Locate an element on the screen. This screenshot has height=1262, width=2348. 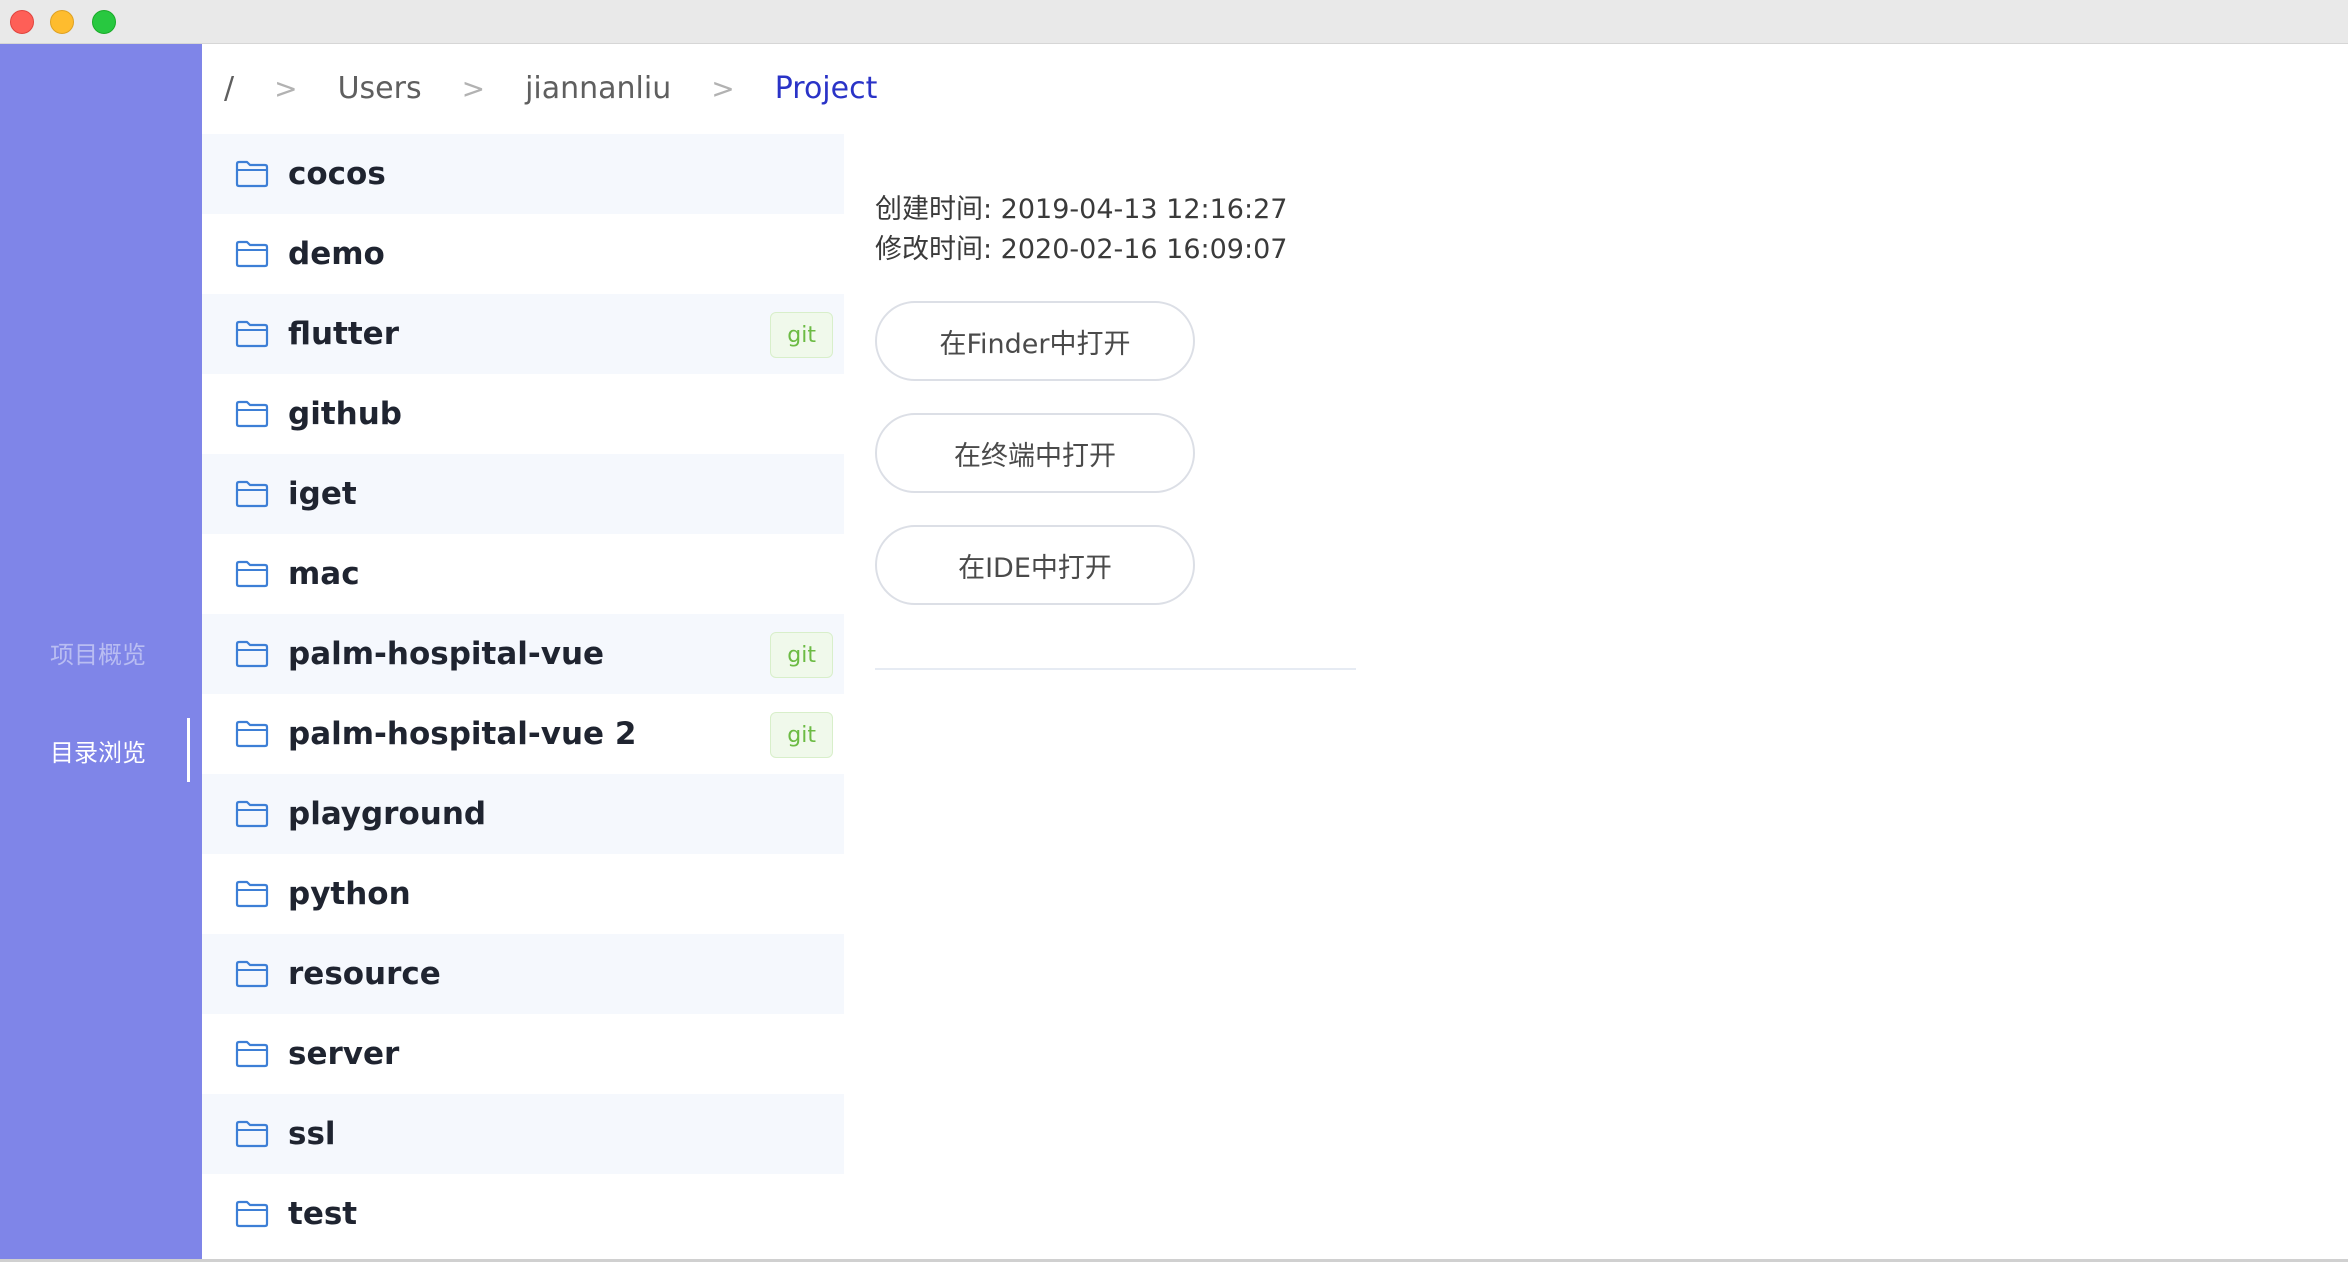
folder-row: flutter git is located at coordinates (523, 334).